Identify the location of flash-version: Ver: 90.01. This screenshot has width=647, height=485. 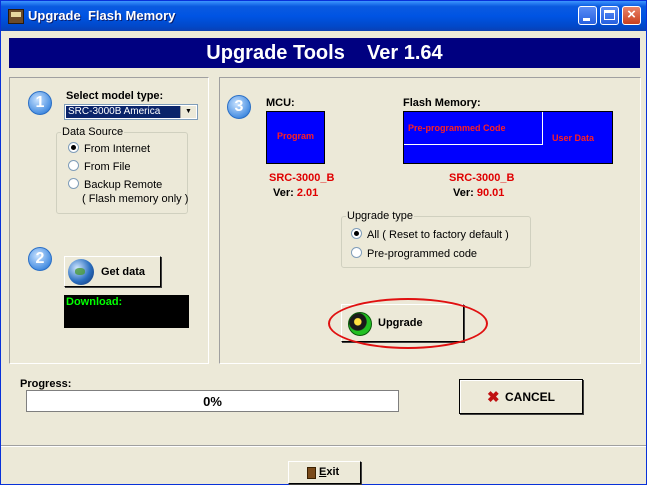
(478, 193).